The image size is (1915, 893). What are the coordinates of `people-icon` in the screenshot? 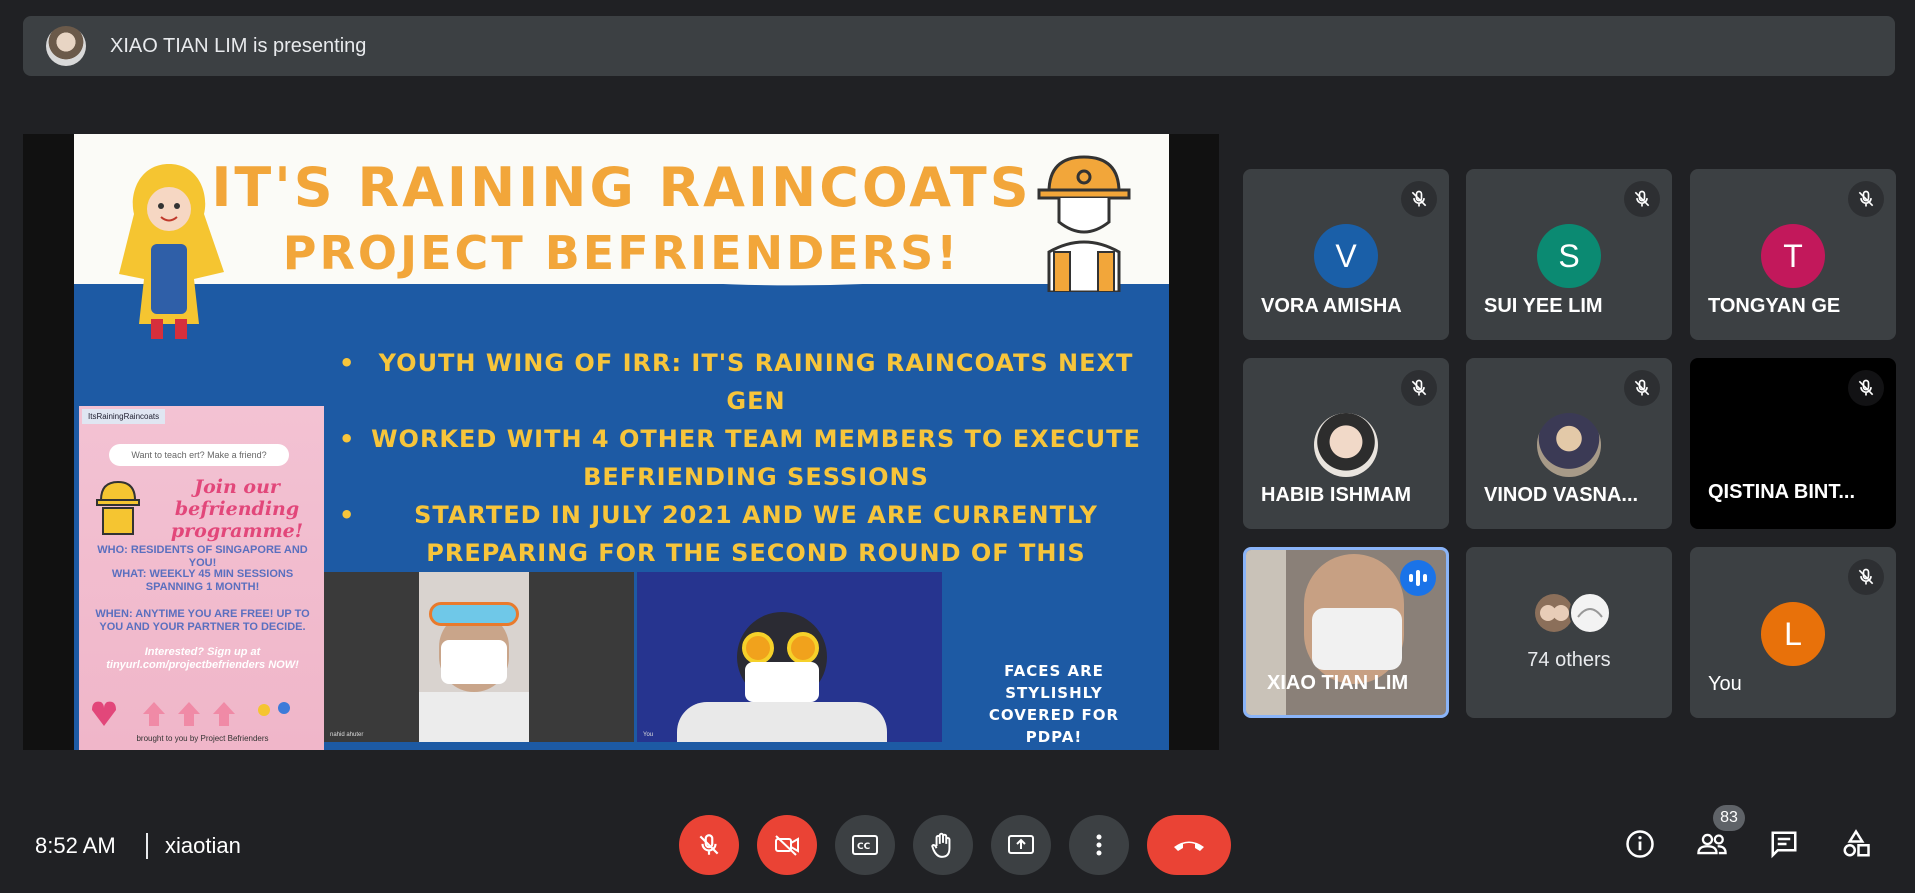 It's located at (1712, 844).